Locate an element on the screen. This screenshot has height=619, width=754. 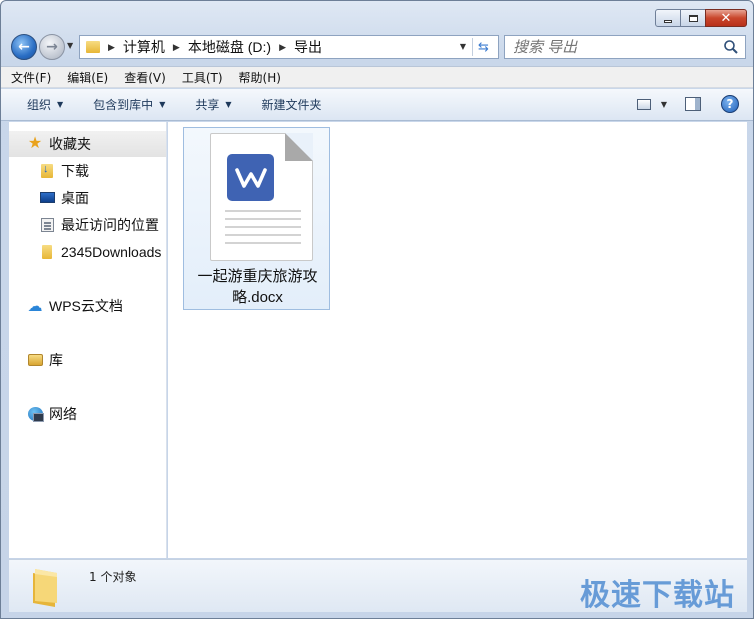
network-icon is located at coordinates (35, 414).